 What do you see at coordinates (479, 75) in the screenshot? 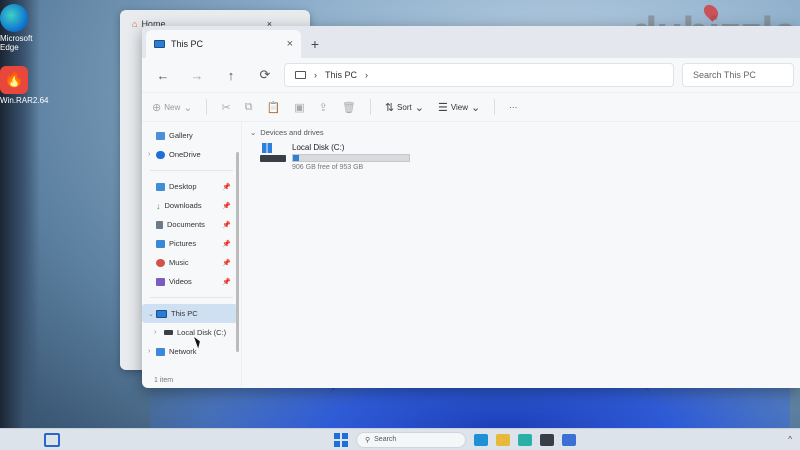
I see `address-bar: › This PC ›` at bounding box center [479, 75].